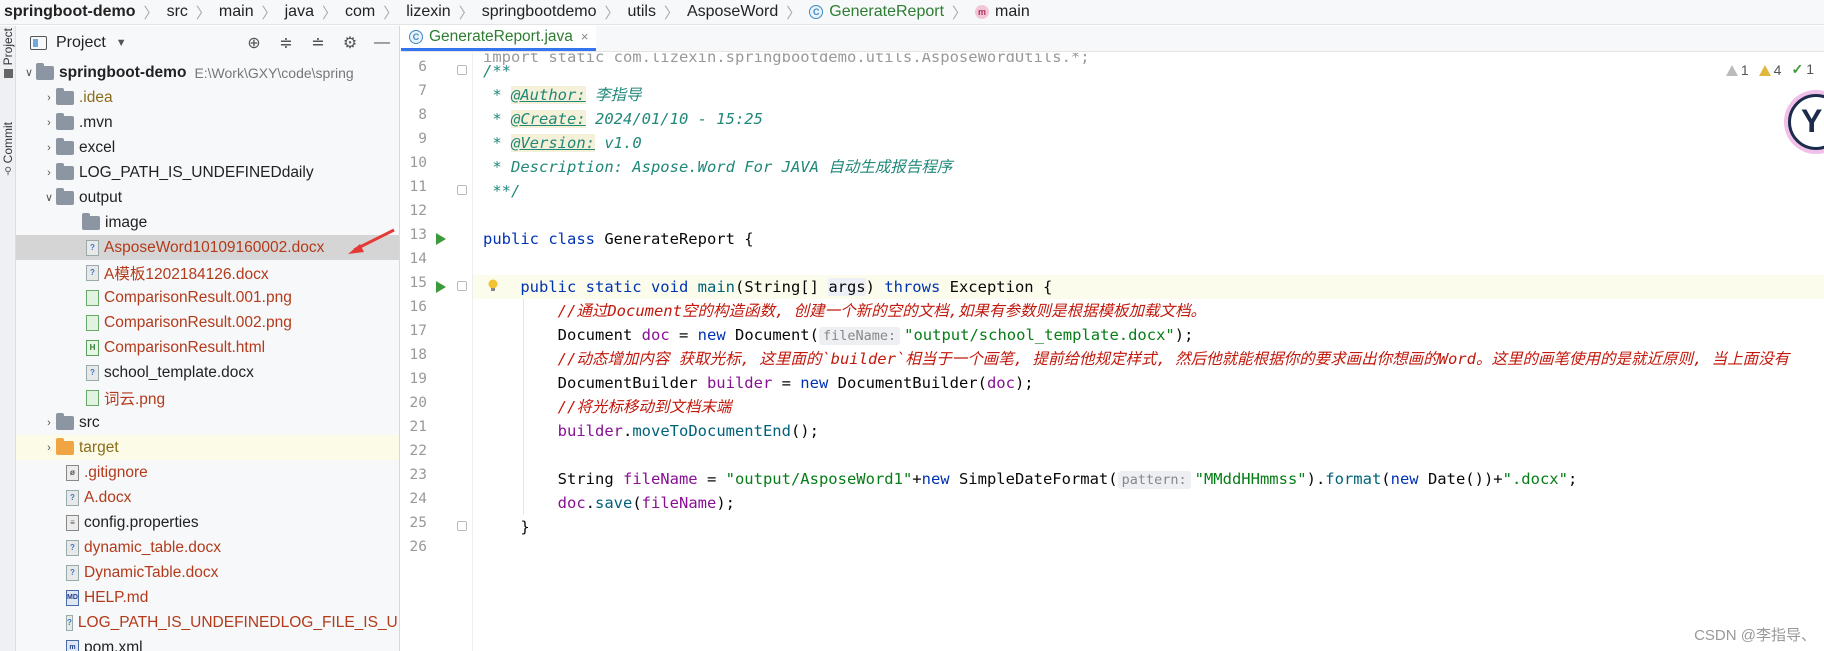  I want to click on close-icon: ×, so click(585, 36).